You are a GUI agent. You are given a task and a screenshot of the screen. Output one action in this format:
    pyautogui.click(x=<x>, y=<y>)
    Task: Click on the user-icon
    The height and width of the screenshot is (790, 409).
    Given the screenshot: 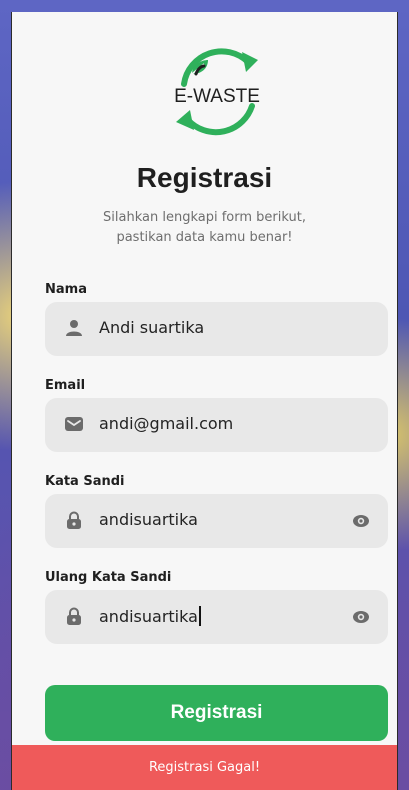 What is the action you would take?
    pyautogui.click(x=74, y=328)
    